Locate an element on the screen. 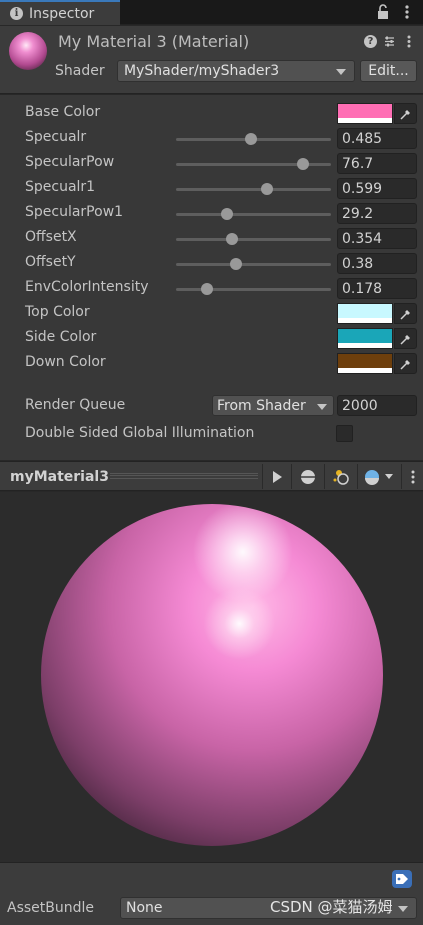 The image size is (423, 925). property-label: OffsetY is located at coordinates (50, 262).